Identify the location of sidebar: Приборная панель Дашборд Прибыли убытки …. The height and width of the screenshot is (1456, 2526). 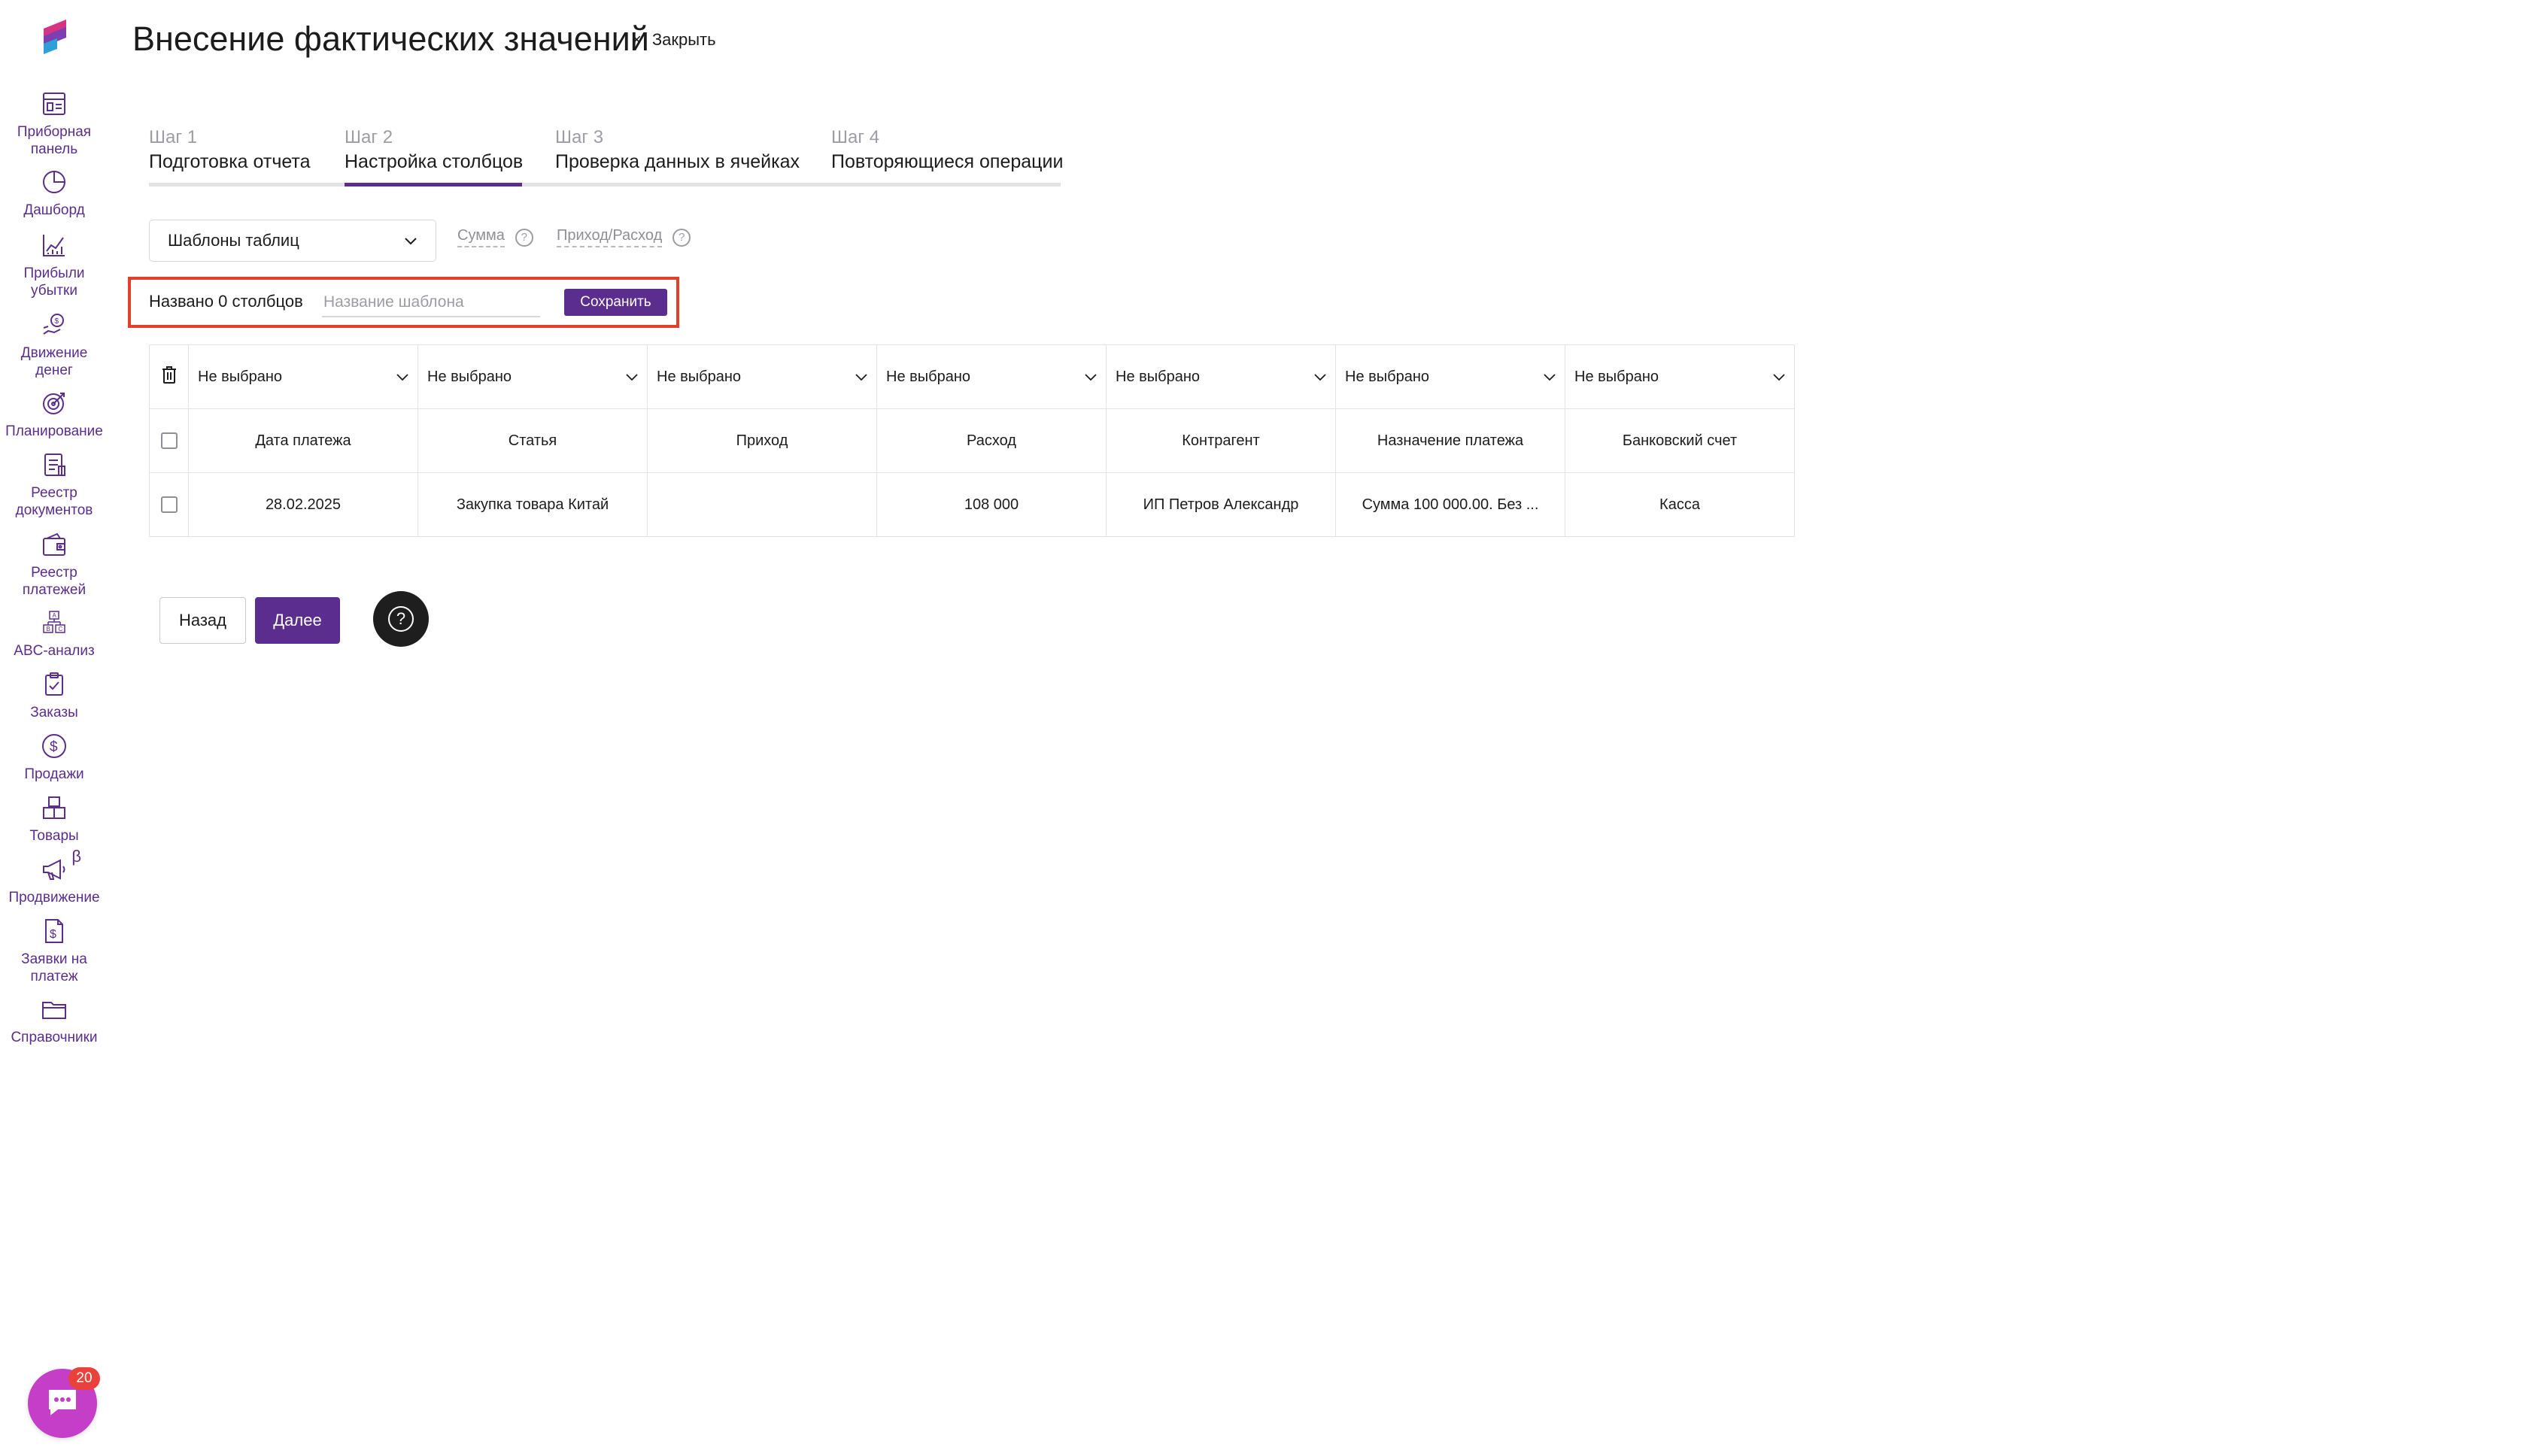
(54, 728).